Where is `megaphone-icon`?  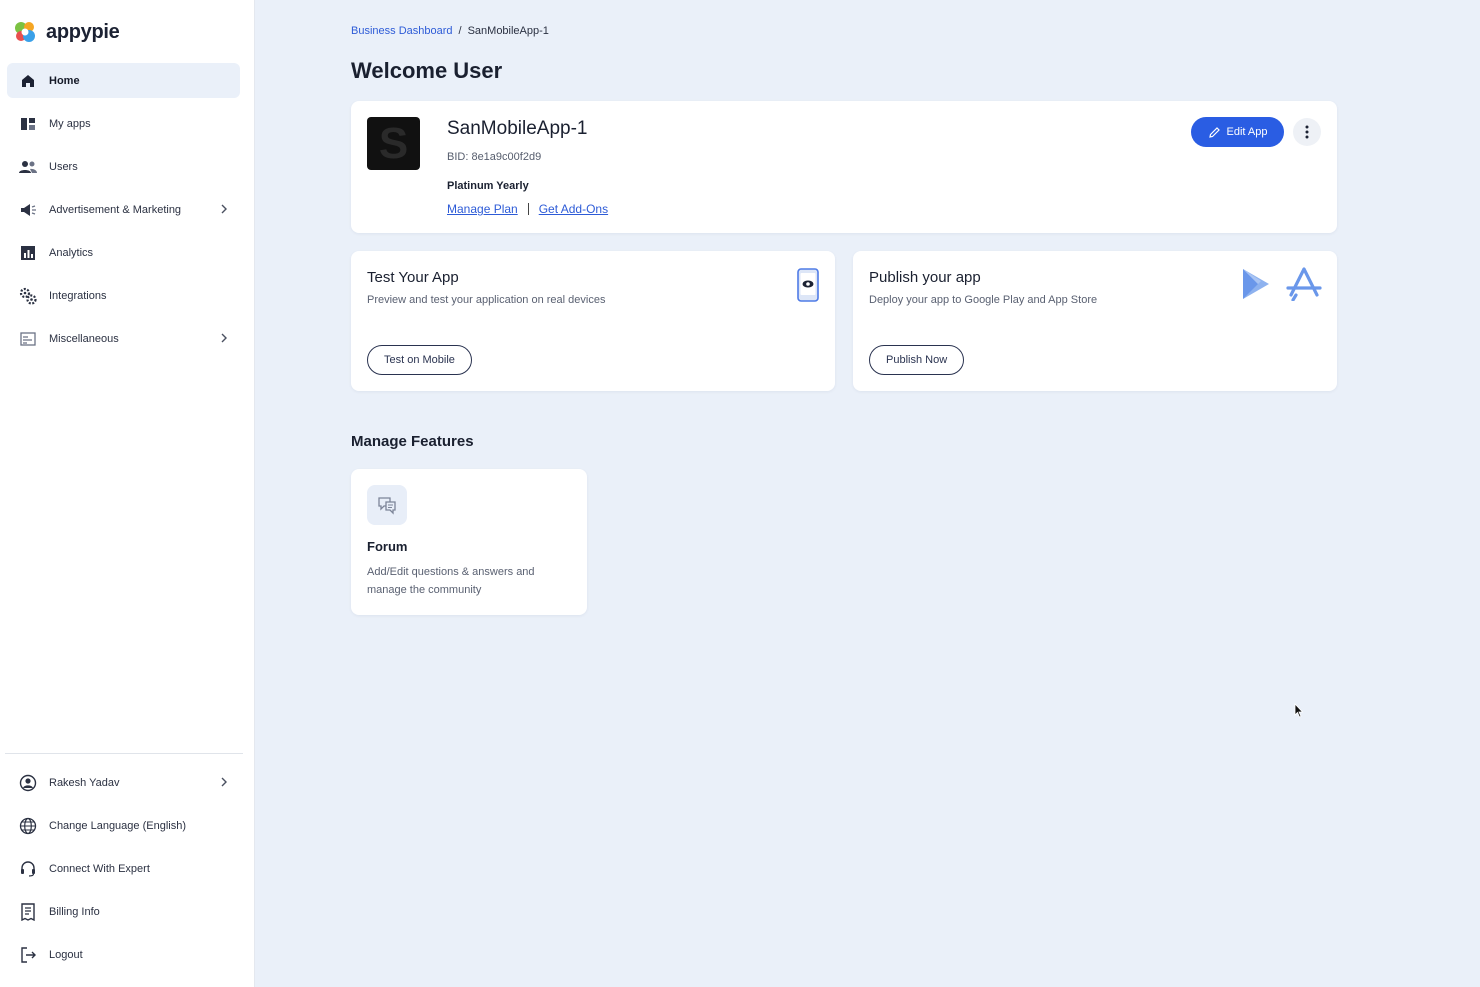
megaphone-icon is located at coordinates (28, 210).